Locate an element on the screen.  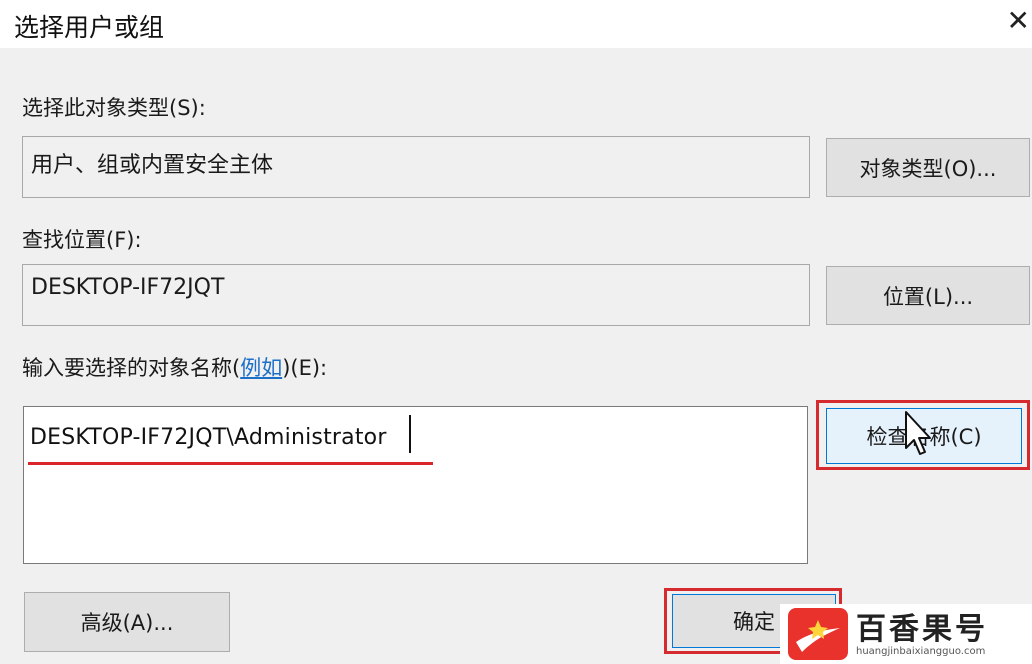
dialog-title: 选择用户或组 is located at coordinates (89, 27).